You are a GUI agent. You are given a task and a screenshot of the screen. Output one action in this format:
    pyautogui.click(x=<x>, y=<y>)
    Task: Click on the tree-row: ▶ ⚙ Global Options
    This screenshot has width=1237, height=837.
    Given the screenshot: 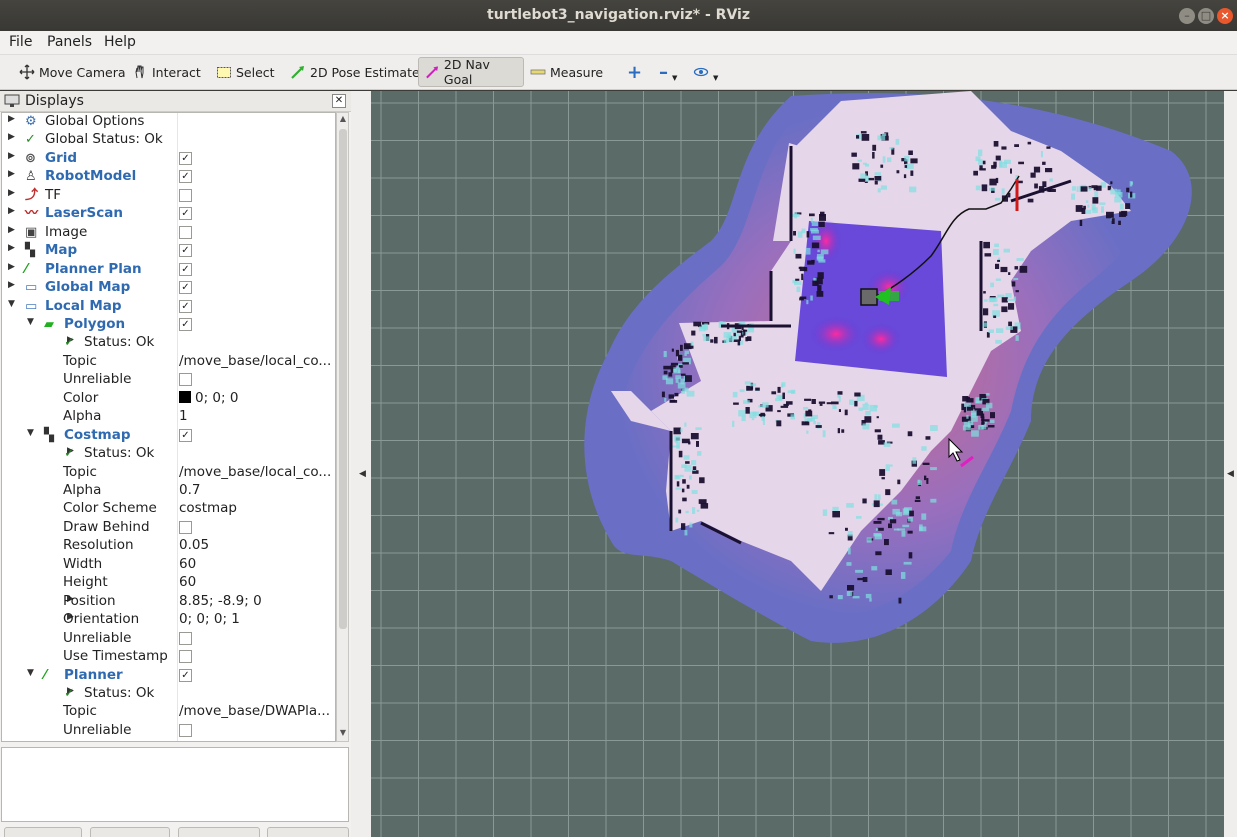 What is the action you would take?
    pyautogui.click(x=168, y=122)
    